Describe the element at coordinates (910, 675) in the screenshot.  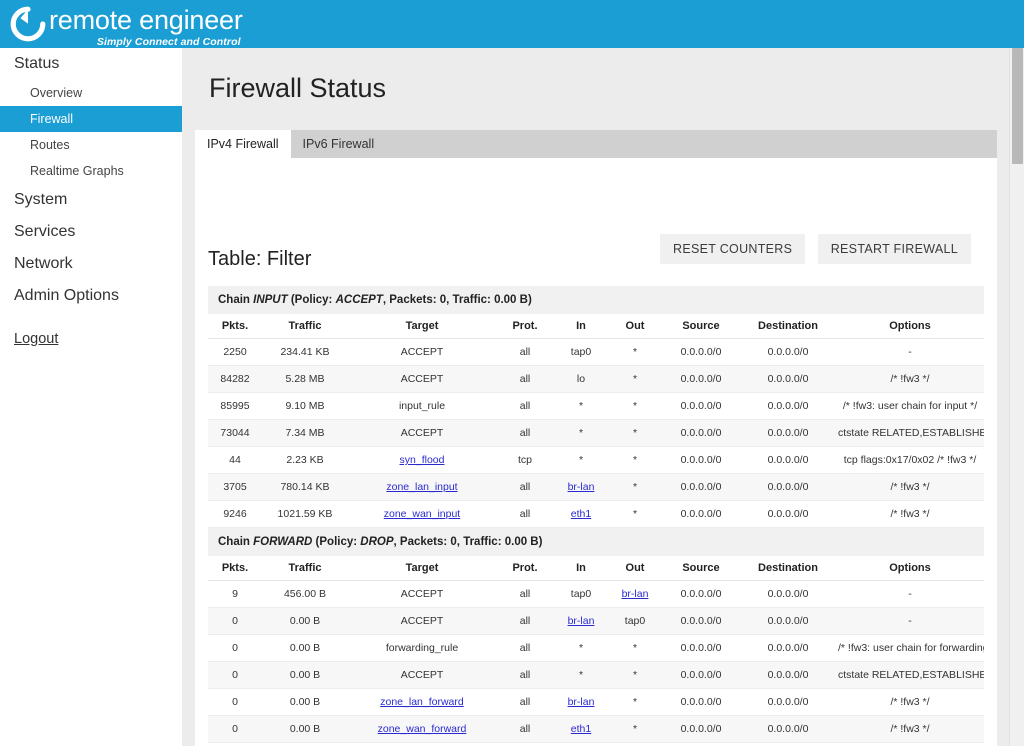
I see `cell-options: ctstate RELATED,ESTABLISHED /* !fw3 */` at that location.